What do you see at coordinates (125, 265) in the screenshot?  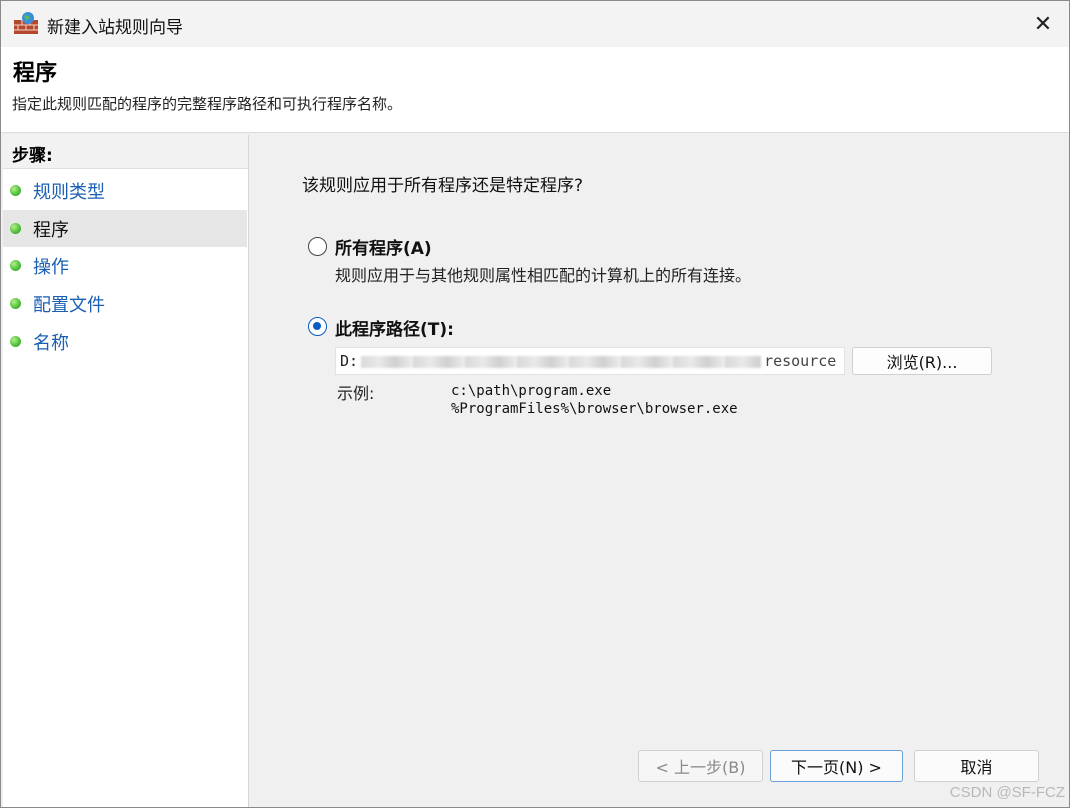 I see `step-action: 操作` at bounding box center [125, 265].